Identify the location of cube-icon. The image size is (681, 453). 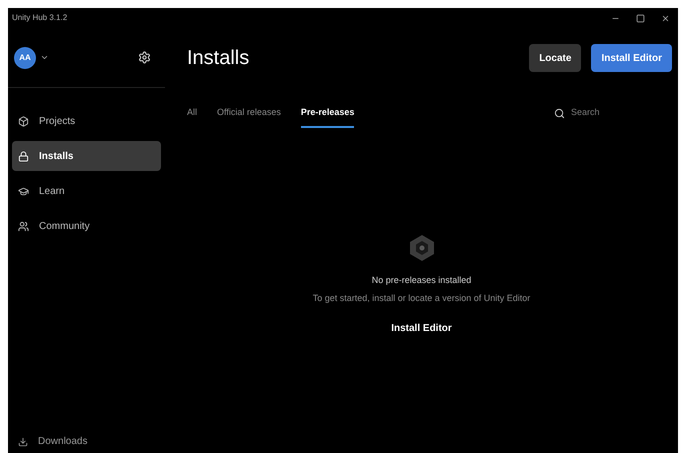
(23, 121).